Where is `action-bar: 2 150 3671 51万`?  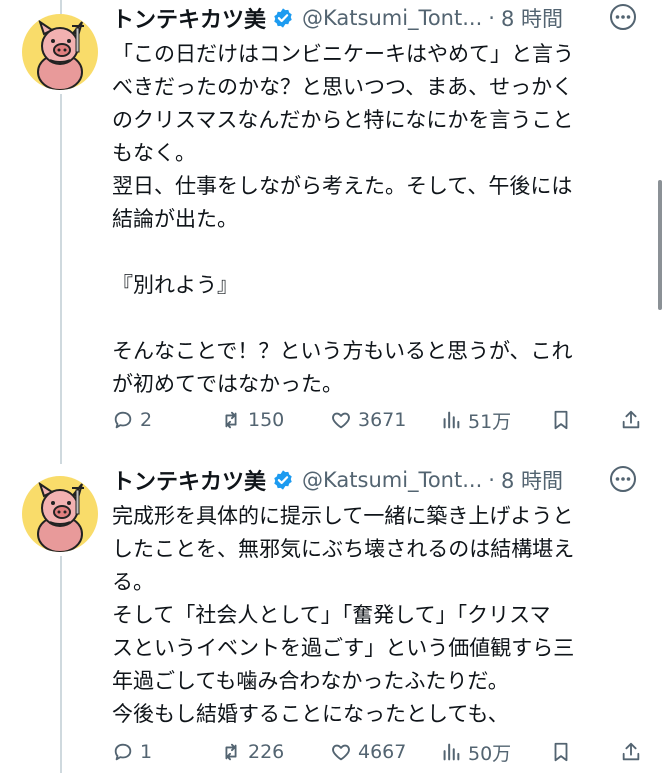 action-bar: 2 150 3671 51万 is located at coordinates (377, 420).